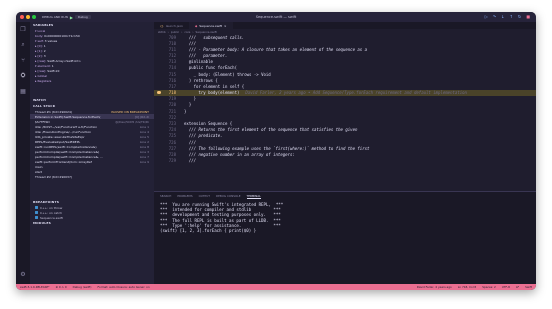 This screenshot has width=552, height=309. I want to click on line-number: 714, so click(172, 68).